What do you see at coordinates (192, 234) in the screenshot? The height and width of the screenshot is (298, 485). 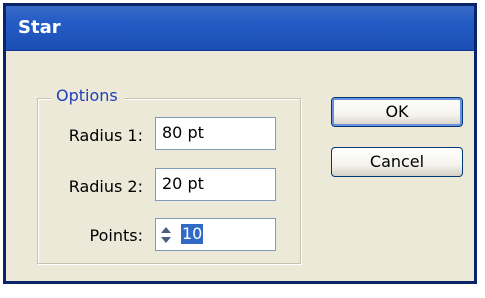 I see `points-value: 10` at bounding box center [192, 234].